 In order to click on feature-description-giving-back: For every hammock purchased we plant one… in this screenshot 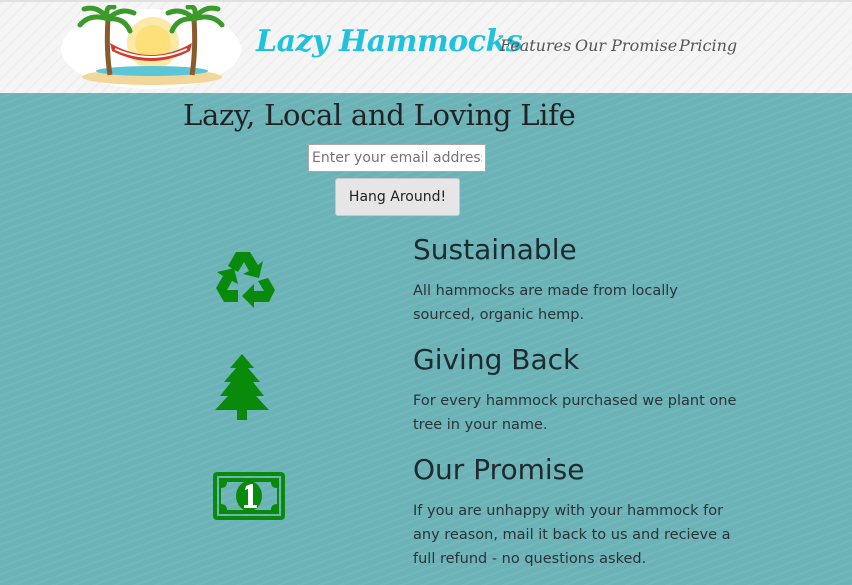, I will do `click(575, 413)`.